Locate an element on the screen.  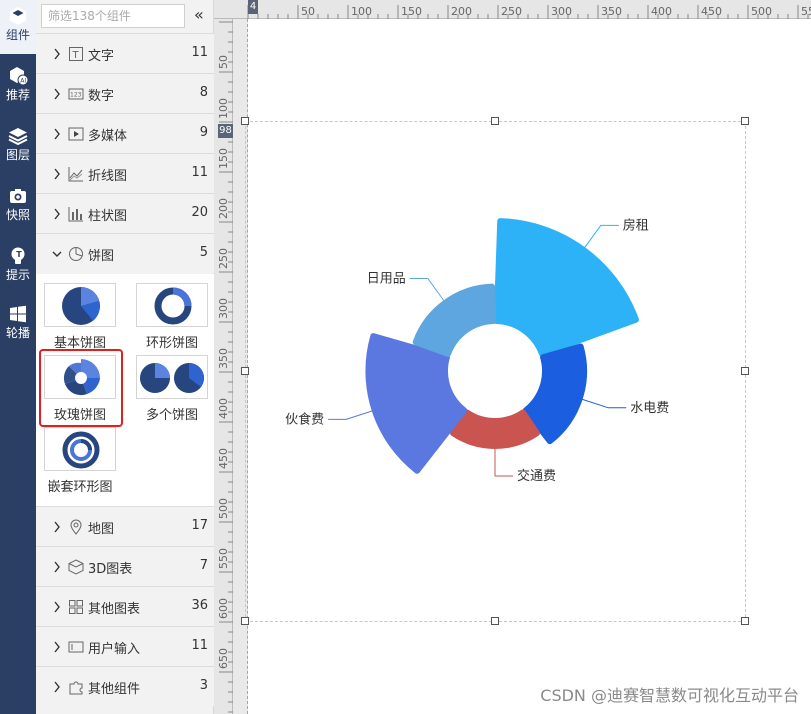
category-input: 用户输入 11 is located at coordinates (125, 646).